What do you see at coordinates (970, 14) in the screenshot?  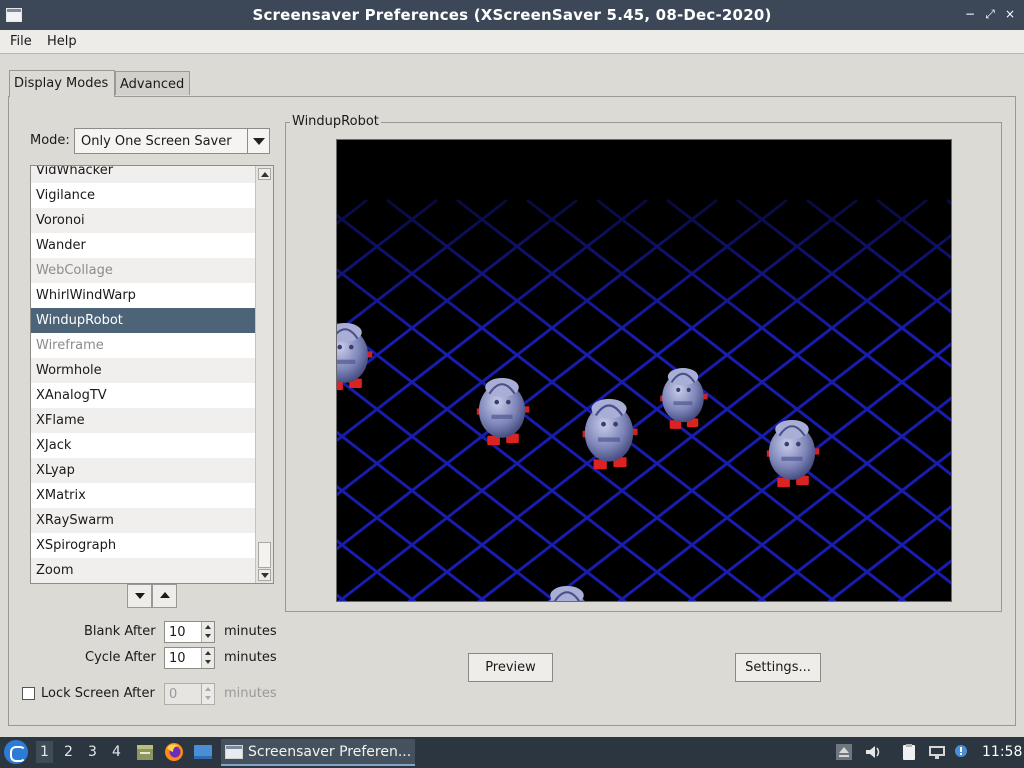 I see `minimize-button: −` at bounding box center [970, 14].